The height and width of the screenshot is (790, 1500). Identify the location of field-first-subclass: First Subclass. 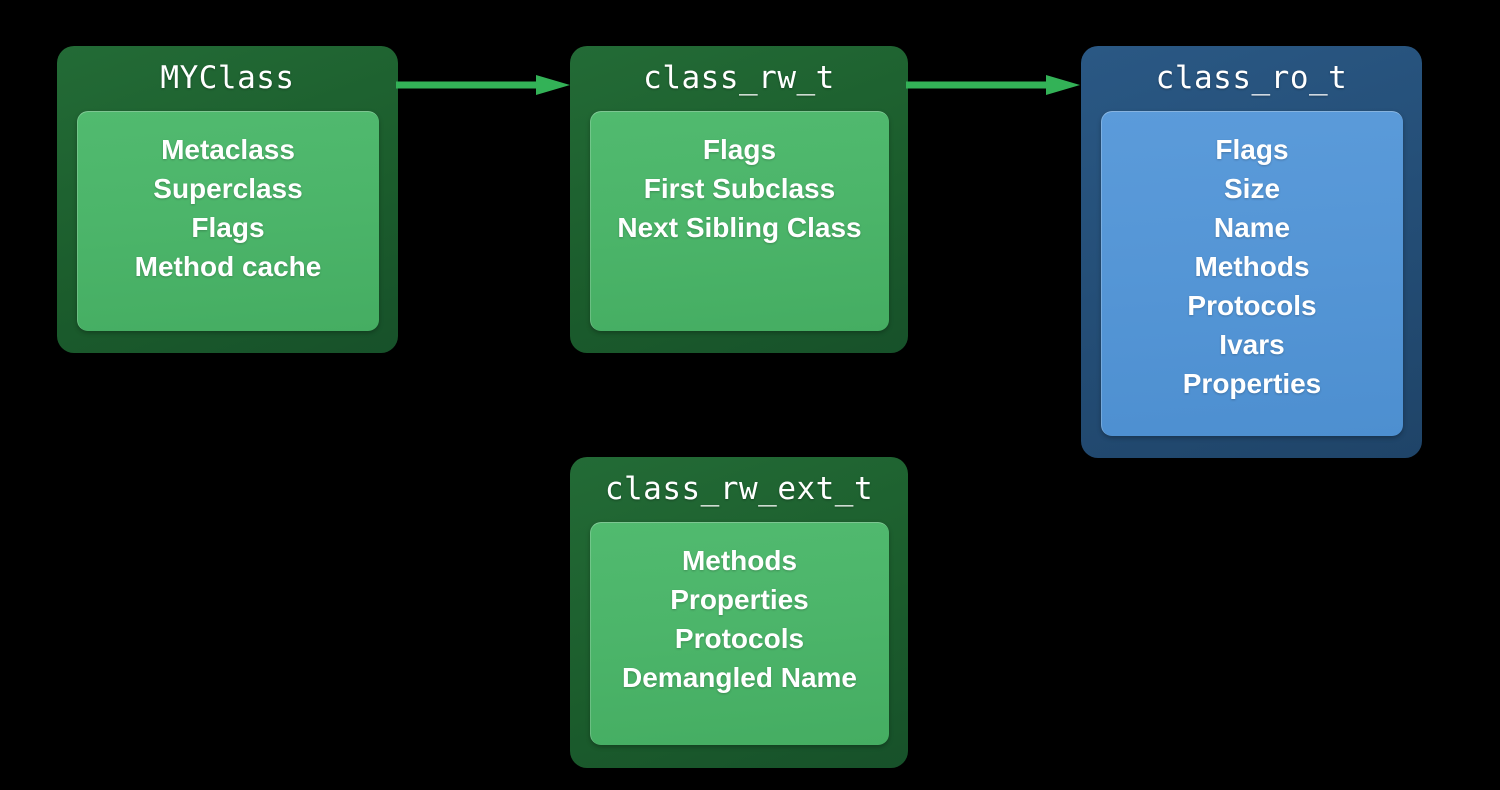
(739, 188).